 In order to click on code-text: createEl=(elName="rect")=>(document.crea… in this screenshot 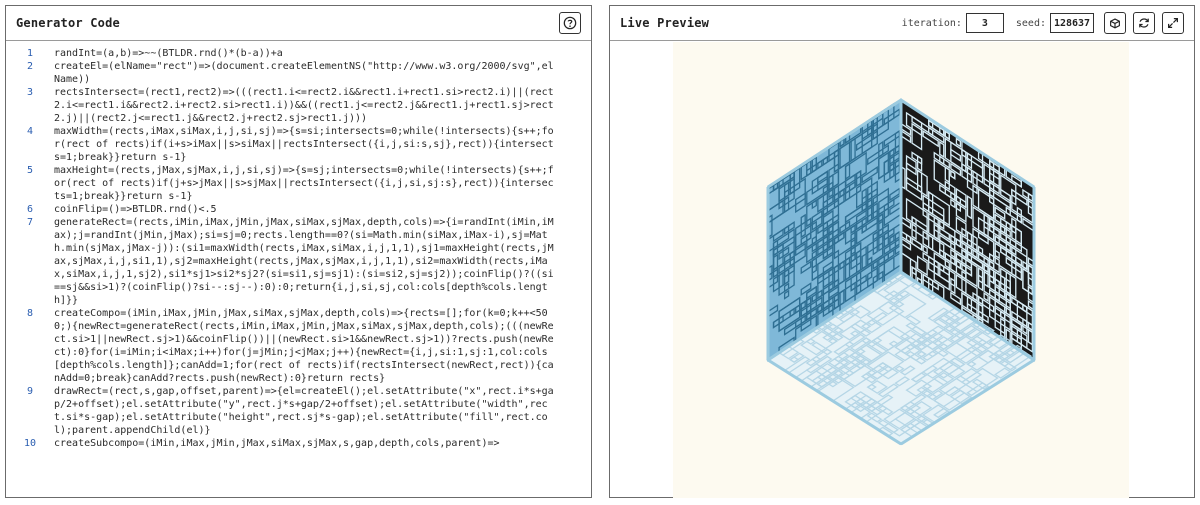, I will do `click(304, 73)`.